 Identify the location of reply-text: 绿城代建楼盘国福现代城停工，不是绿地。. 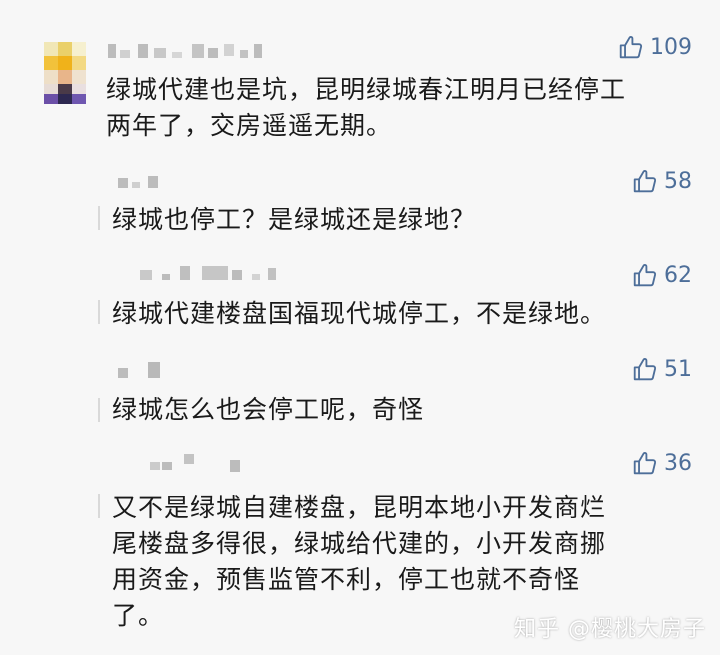
(359, 314).